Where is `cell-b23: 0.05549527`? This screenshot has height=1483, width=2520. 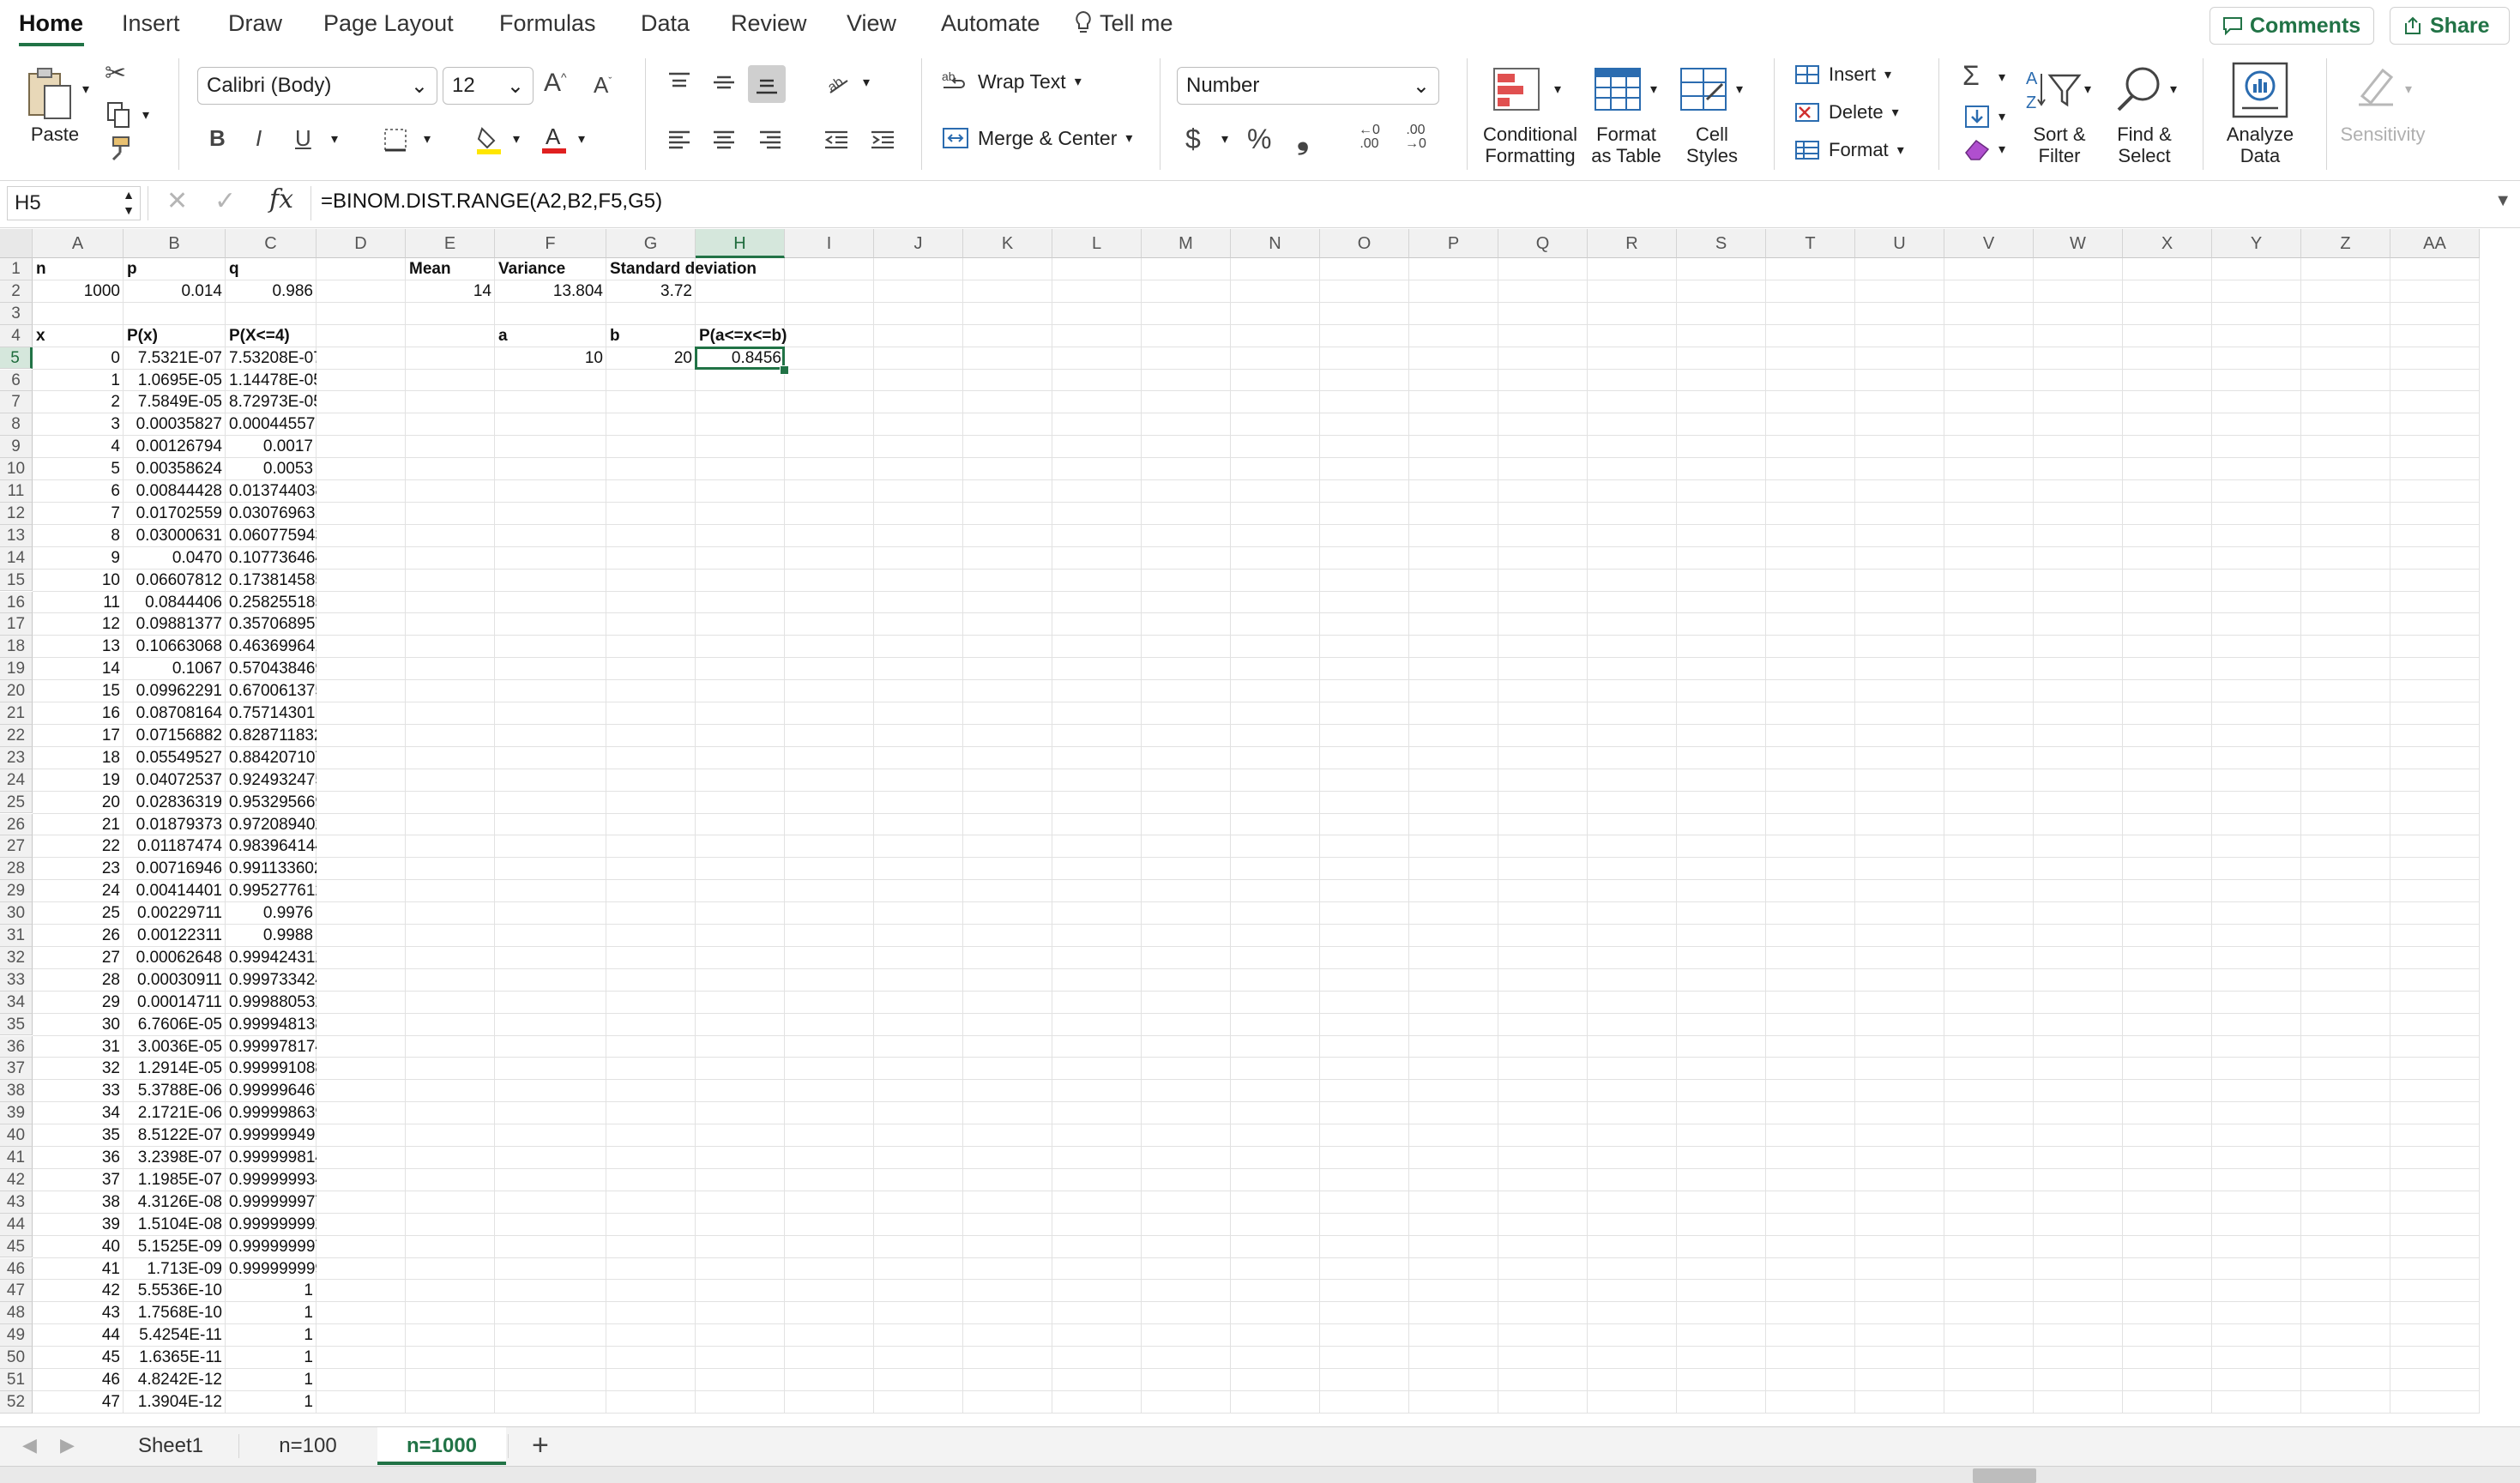 cell-b23: 0.05549527 is located at coordinates (175, 758).